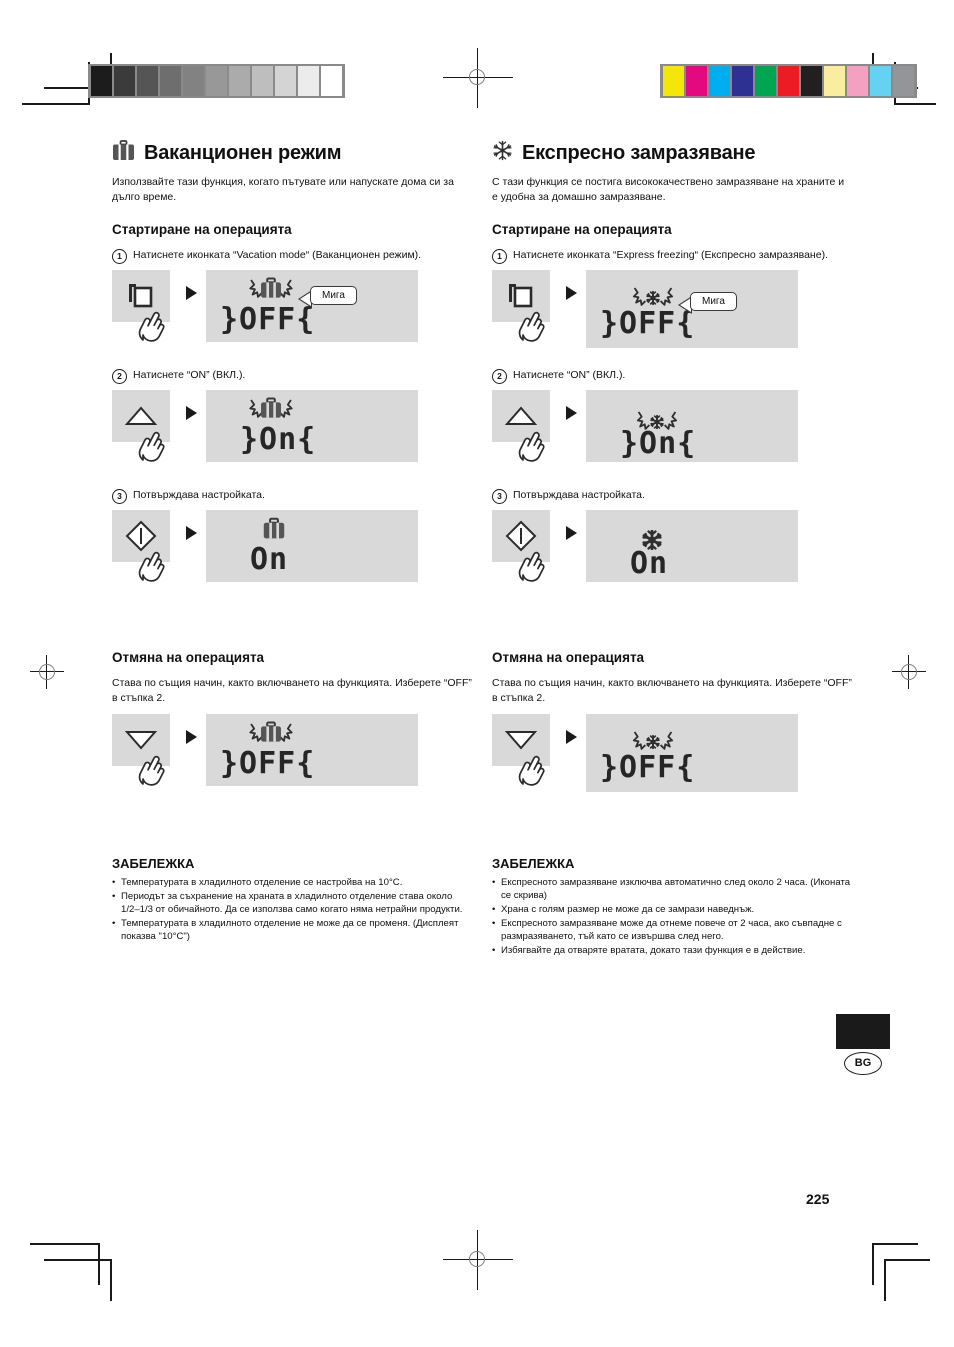 This screenshot has height=1347, width=954. What do you see at coordinates (123, 153) in the screenshot?
I see `suitcase-icon` at bounding box center [123, 153].